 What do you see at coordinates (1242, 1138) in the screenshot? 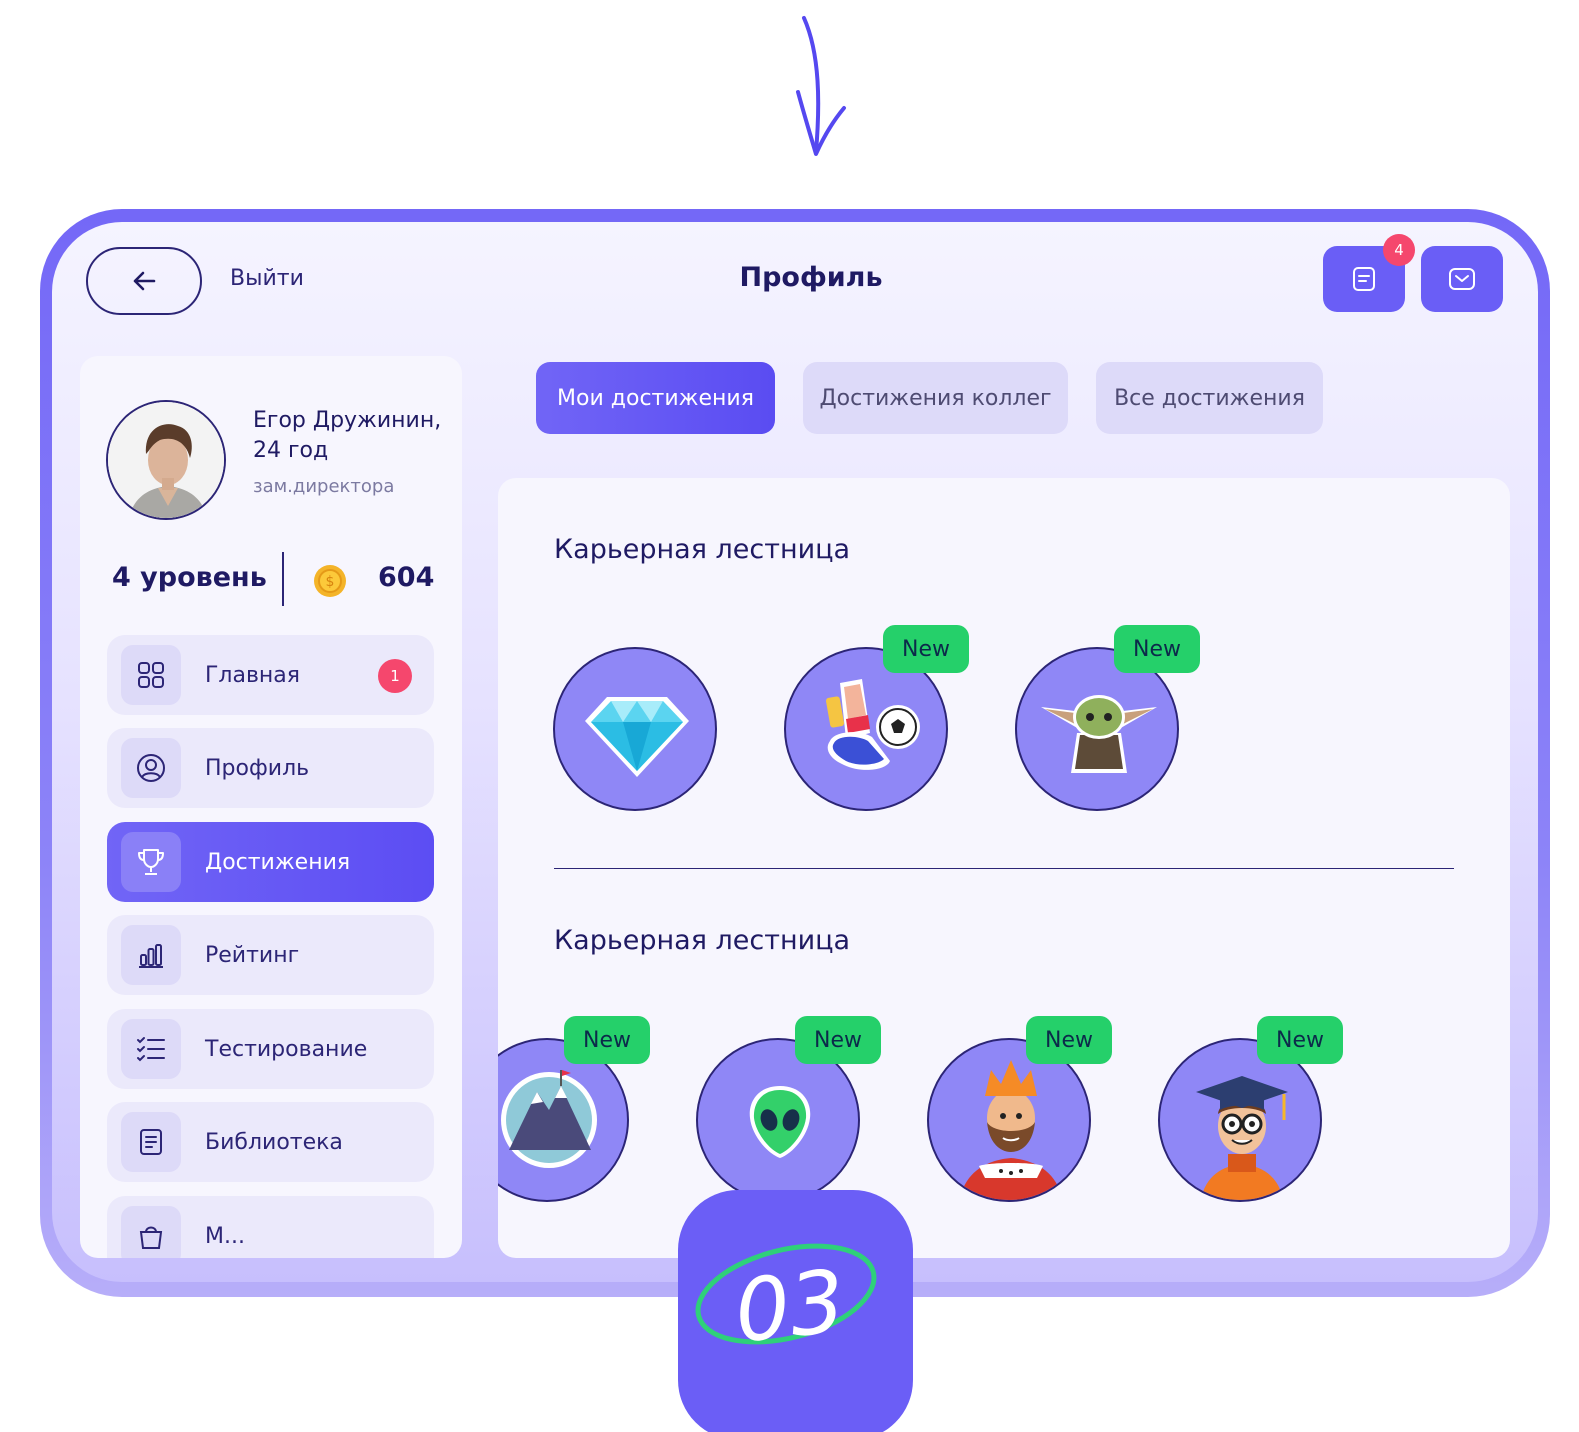
I see `graduate-icon` at bounding box center [1242, 1138].